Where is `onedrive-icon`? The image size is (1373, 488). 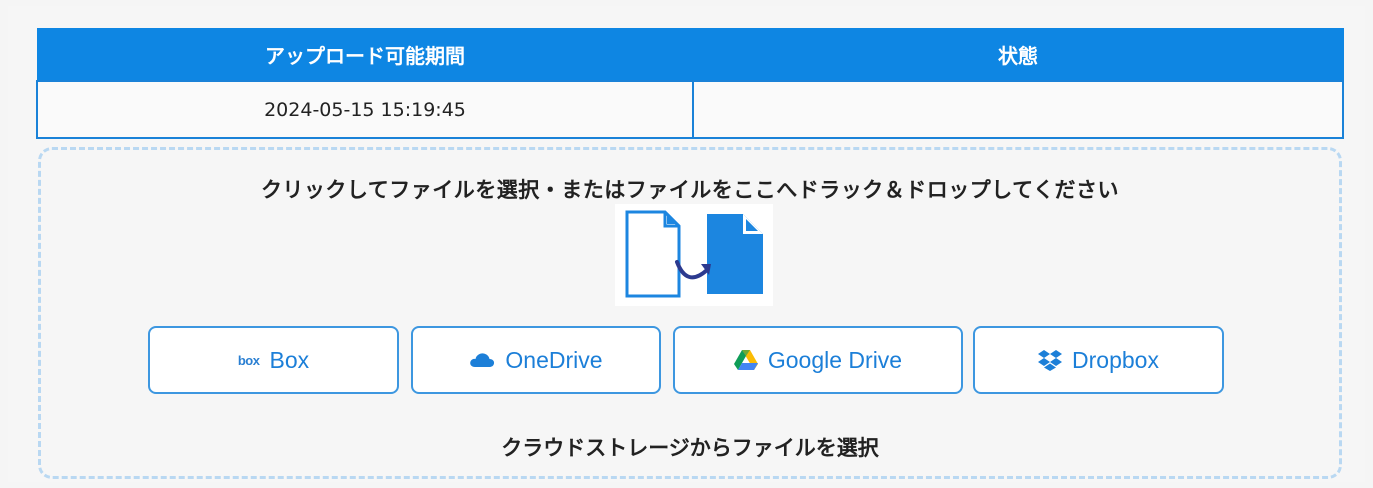 onedrive-icon is located at coordinates (482, 360).